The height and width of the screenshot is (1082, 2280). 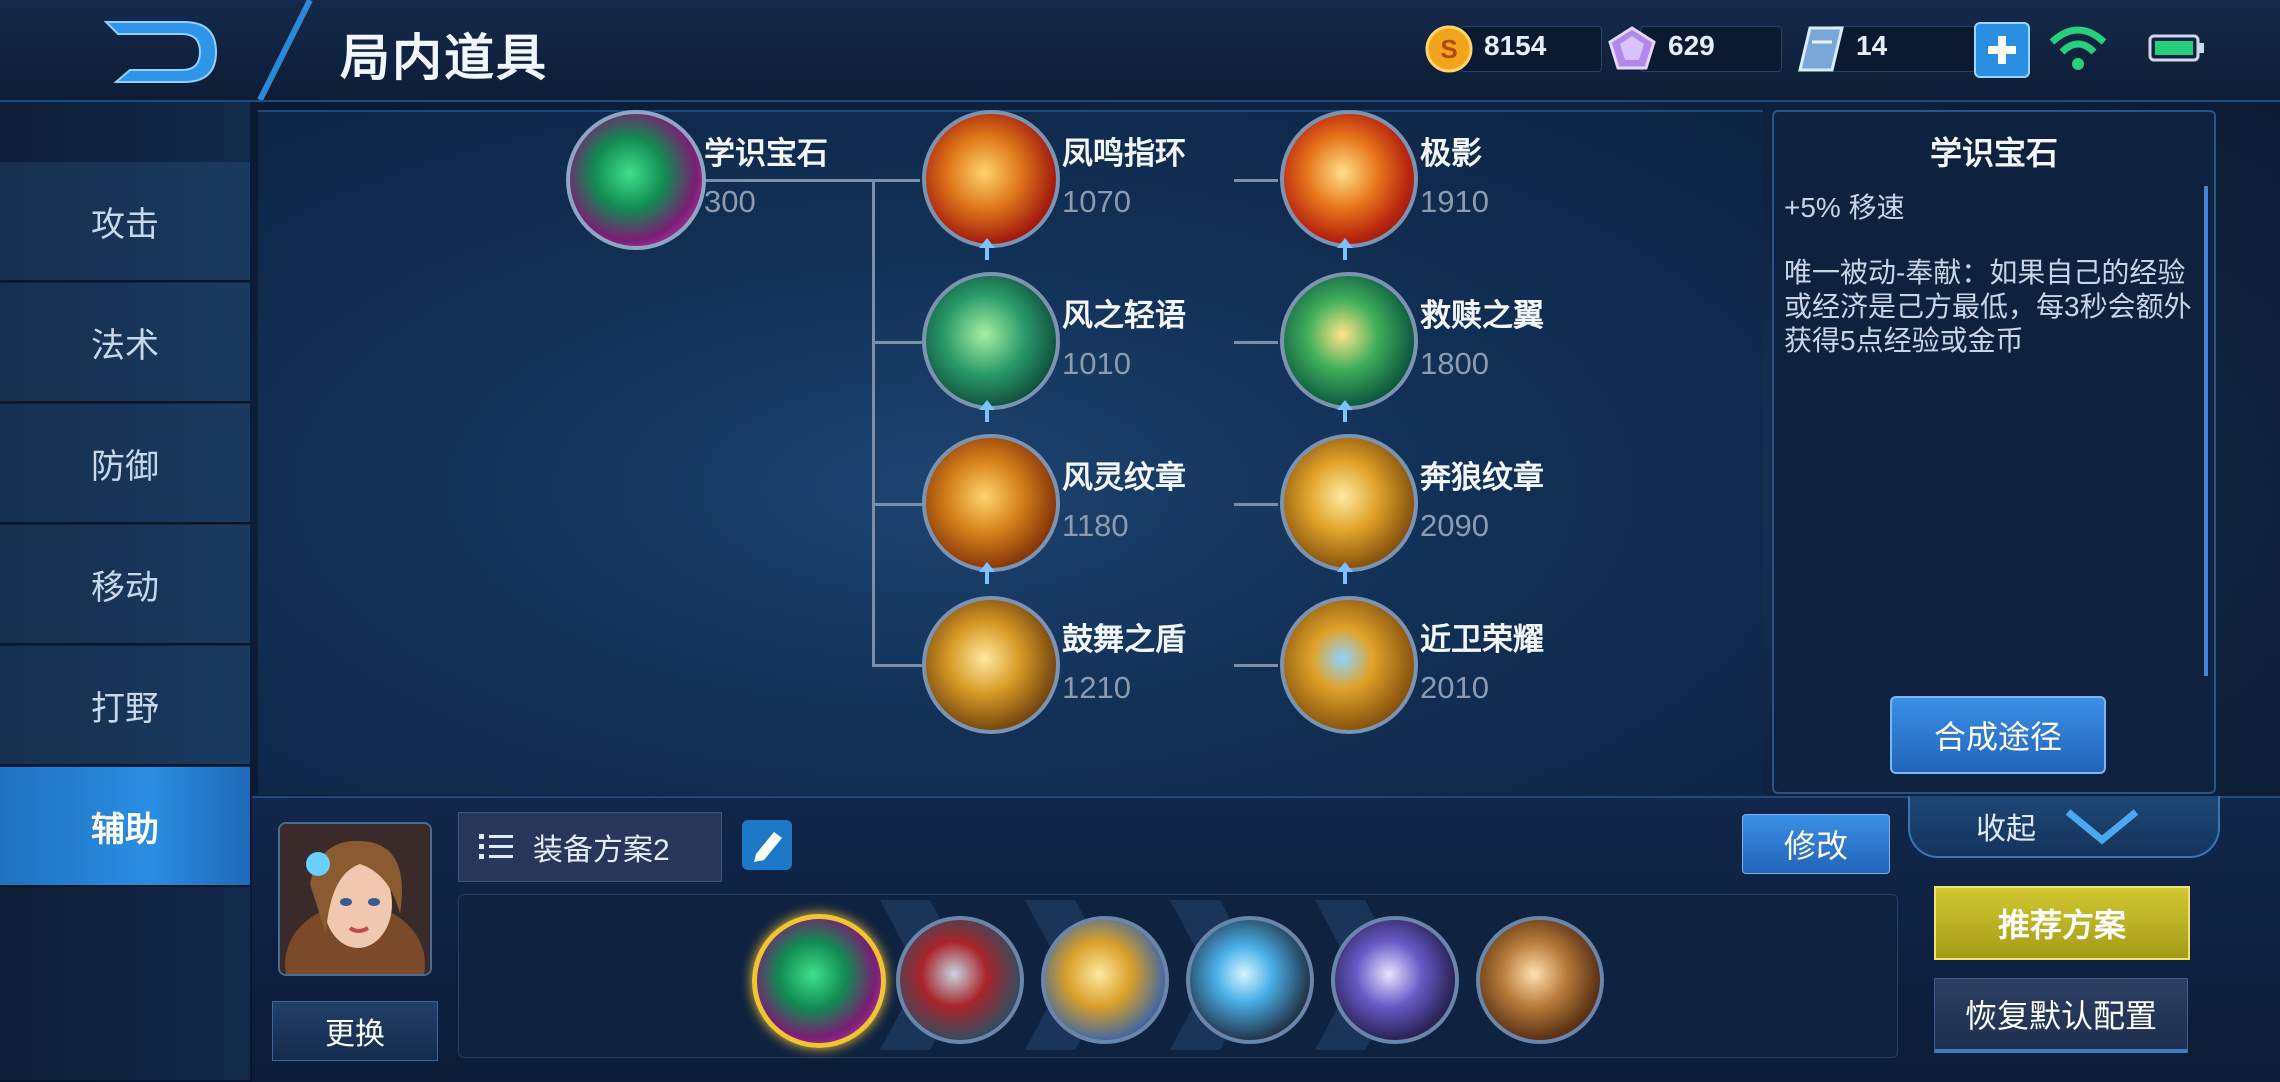 I want to click on item-name: 风灵纹章, so click(x=1124, y=477).